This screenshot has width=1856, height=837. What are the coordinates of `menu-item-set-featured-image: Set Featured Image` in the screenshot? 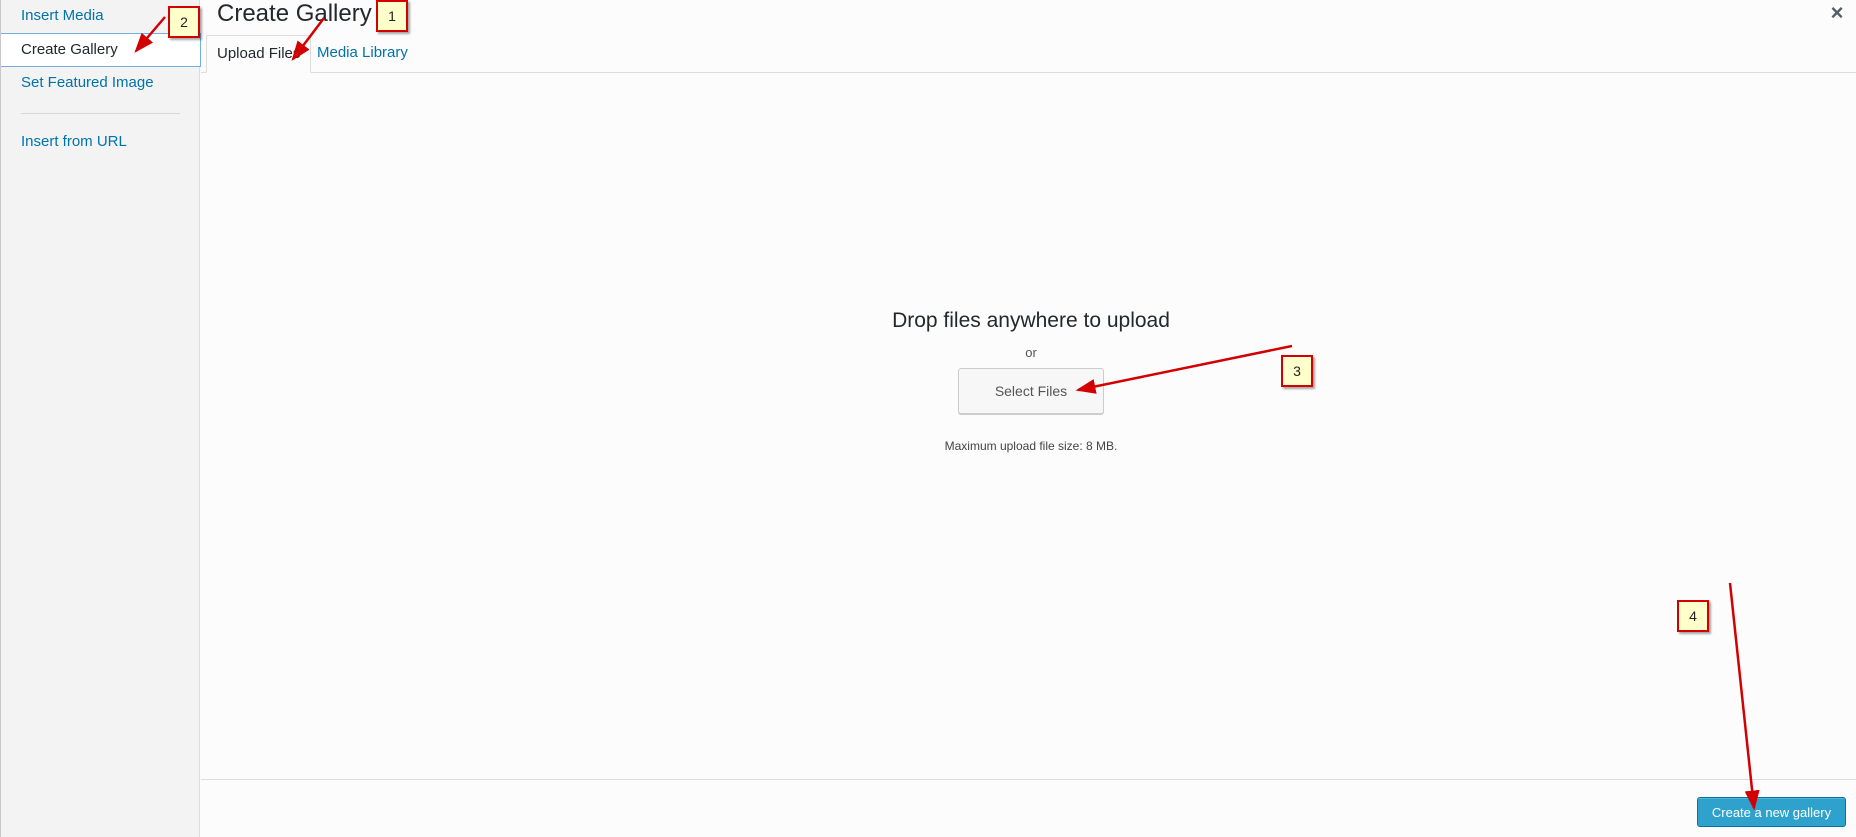 It's located at (101, 84).